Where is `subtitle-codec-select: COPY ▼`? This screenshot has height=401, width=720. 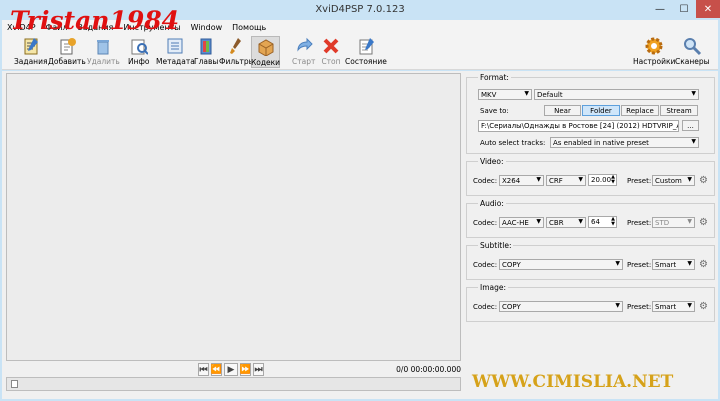 subtitle-codec-select: COPY ▼ is located at coordinates (561, 264).